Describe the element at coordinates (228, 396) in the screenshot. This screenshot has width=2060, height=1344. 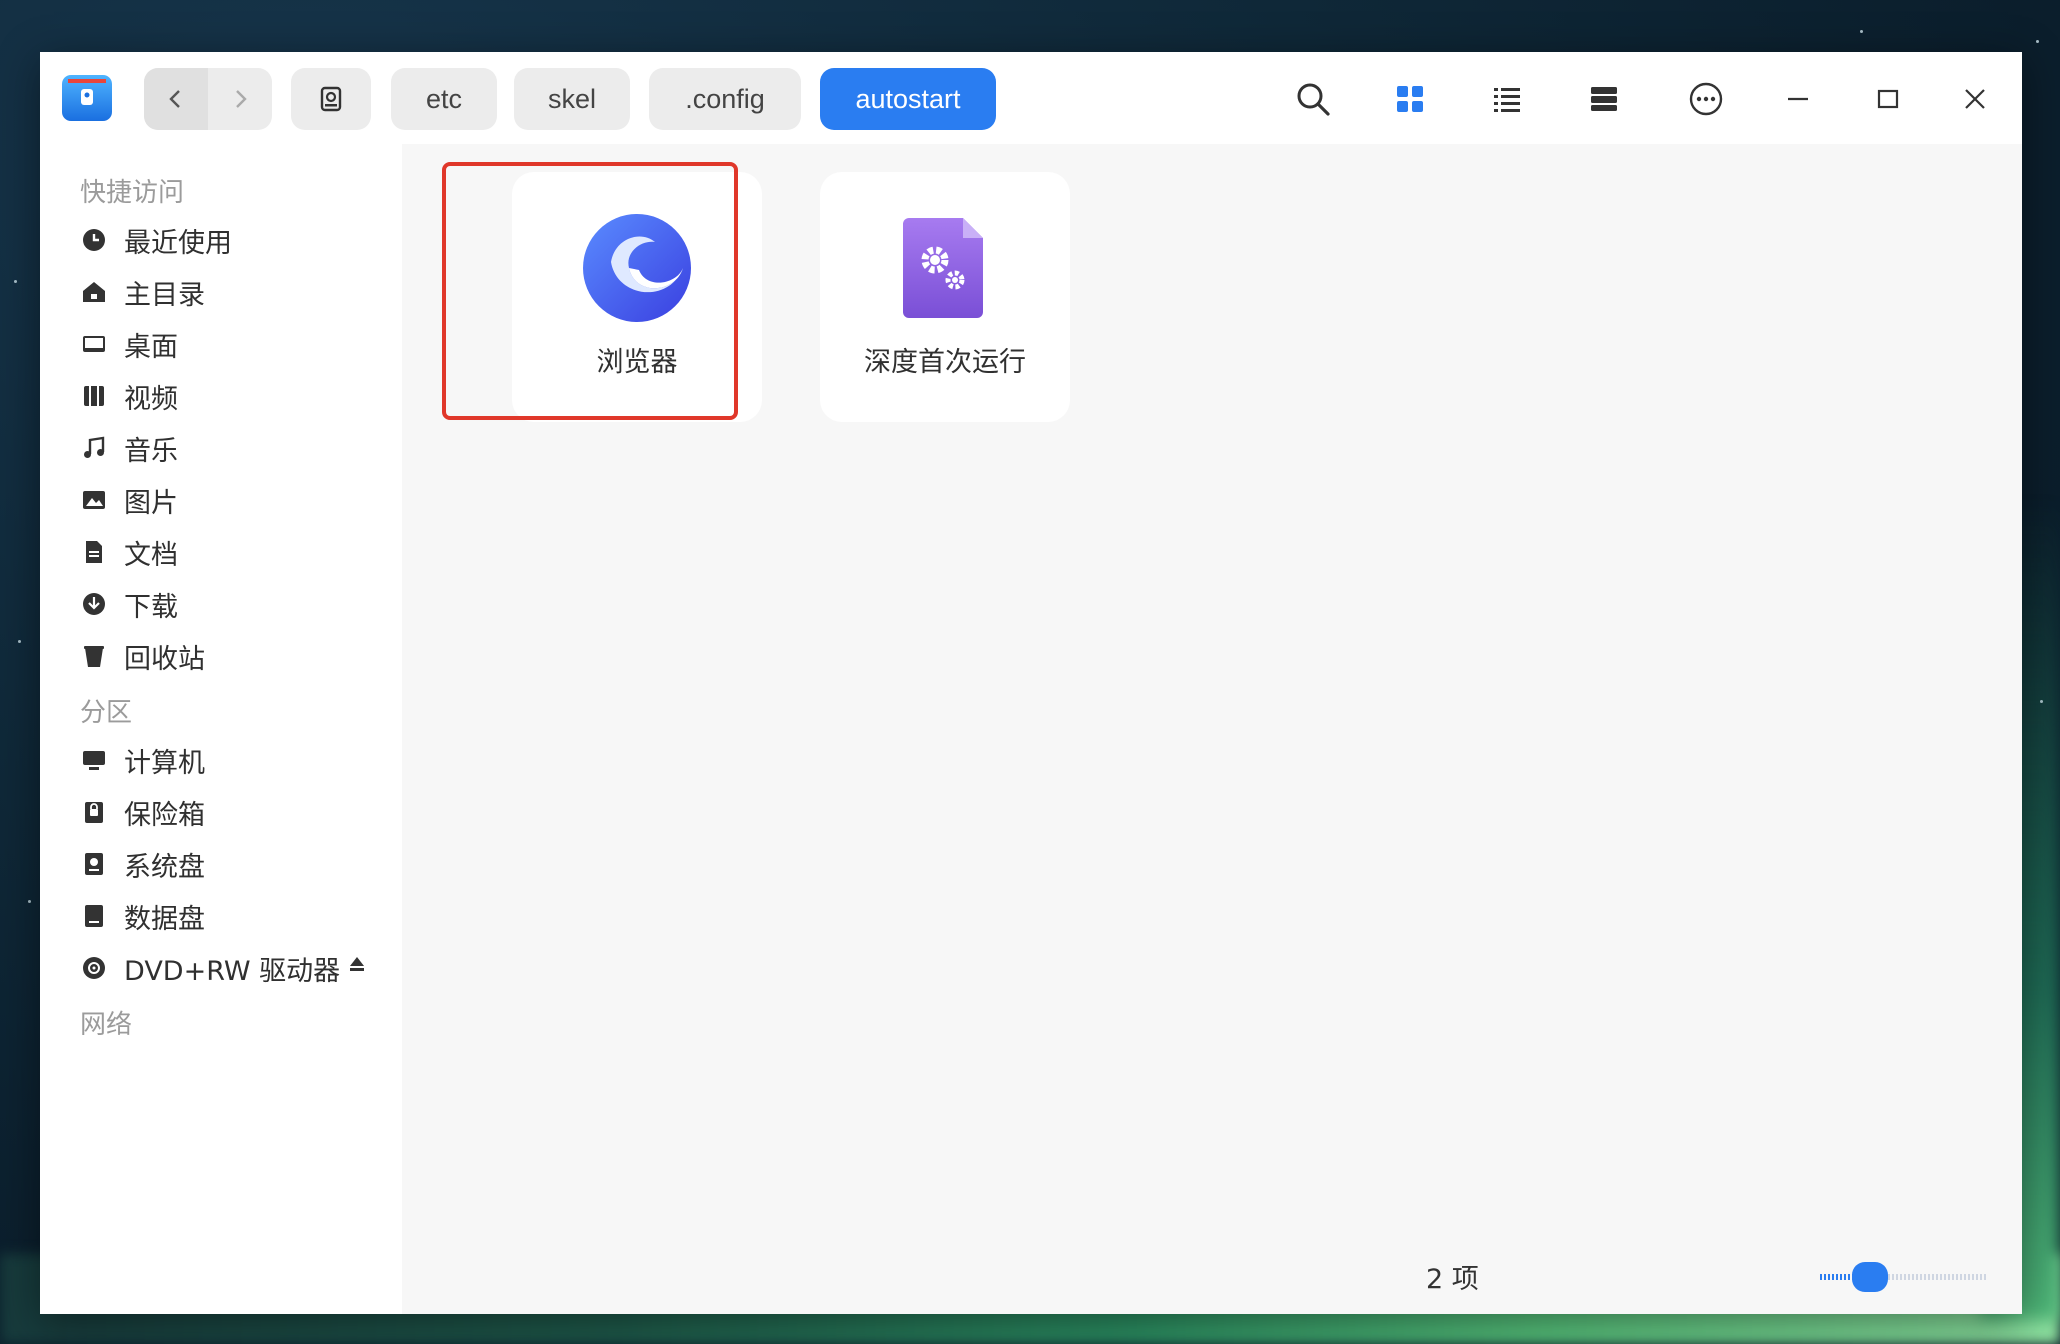
I see `sidebar-item-videos: 视频` at that location.